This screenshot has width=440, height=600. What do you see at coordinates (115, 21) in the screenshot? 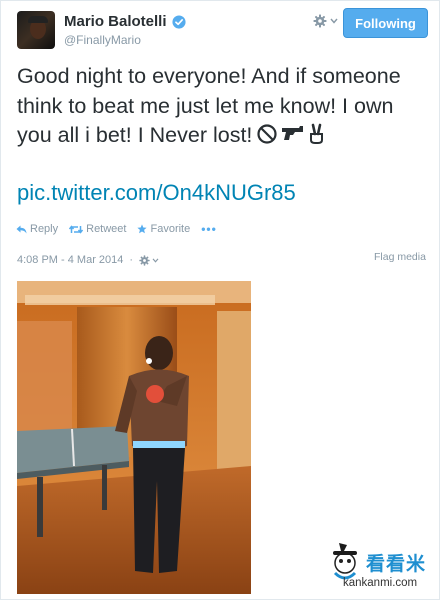
I see `display-name: Mario Balotelli` at bounding box center [115, 21].